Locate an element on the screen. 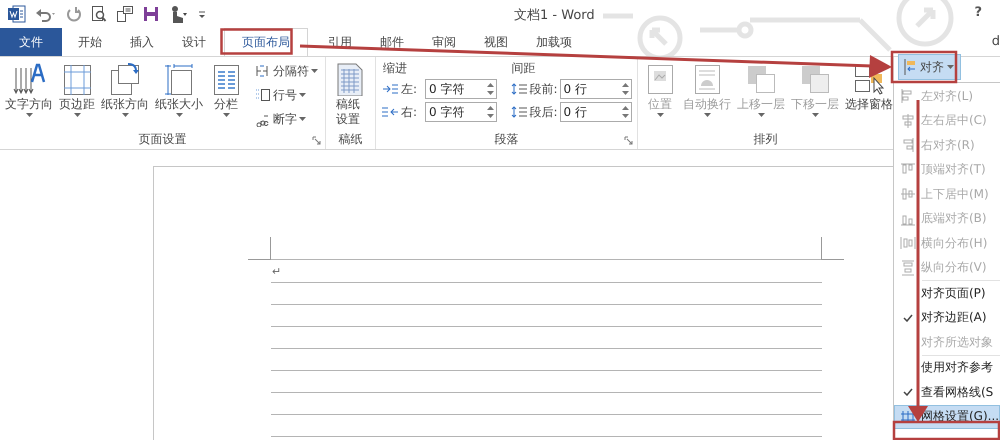  ribbon-tab: 加载项 is located at coordinates (554, 42).